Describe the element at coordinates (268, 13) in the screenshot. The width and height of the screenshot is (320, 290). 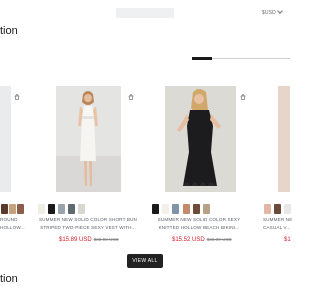
I see `currency-label: $USD` at that location.